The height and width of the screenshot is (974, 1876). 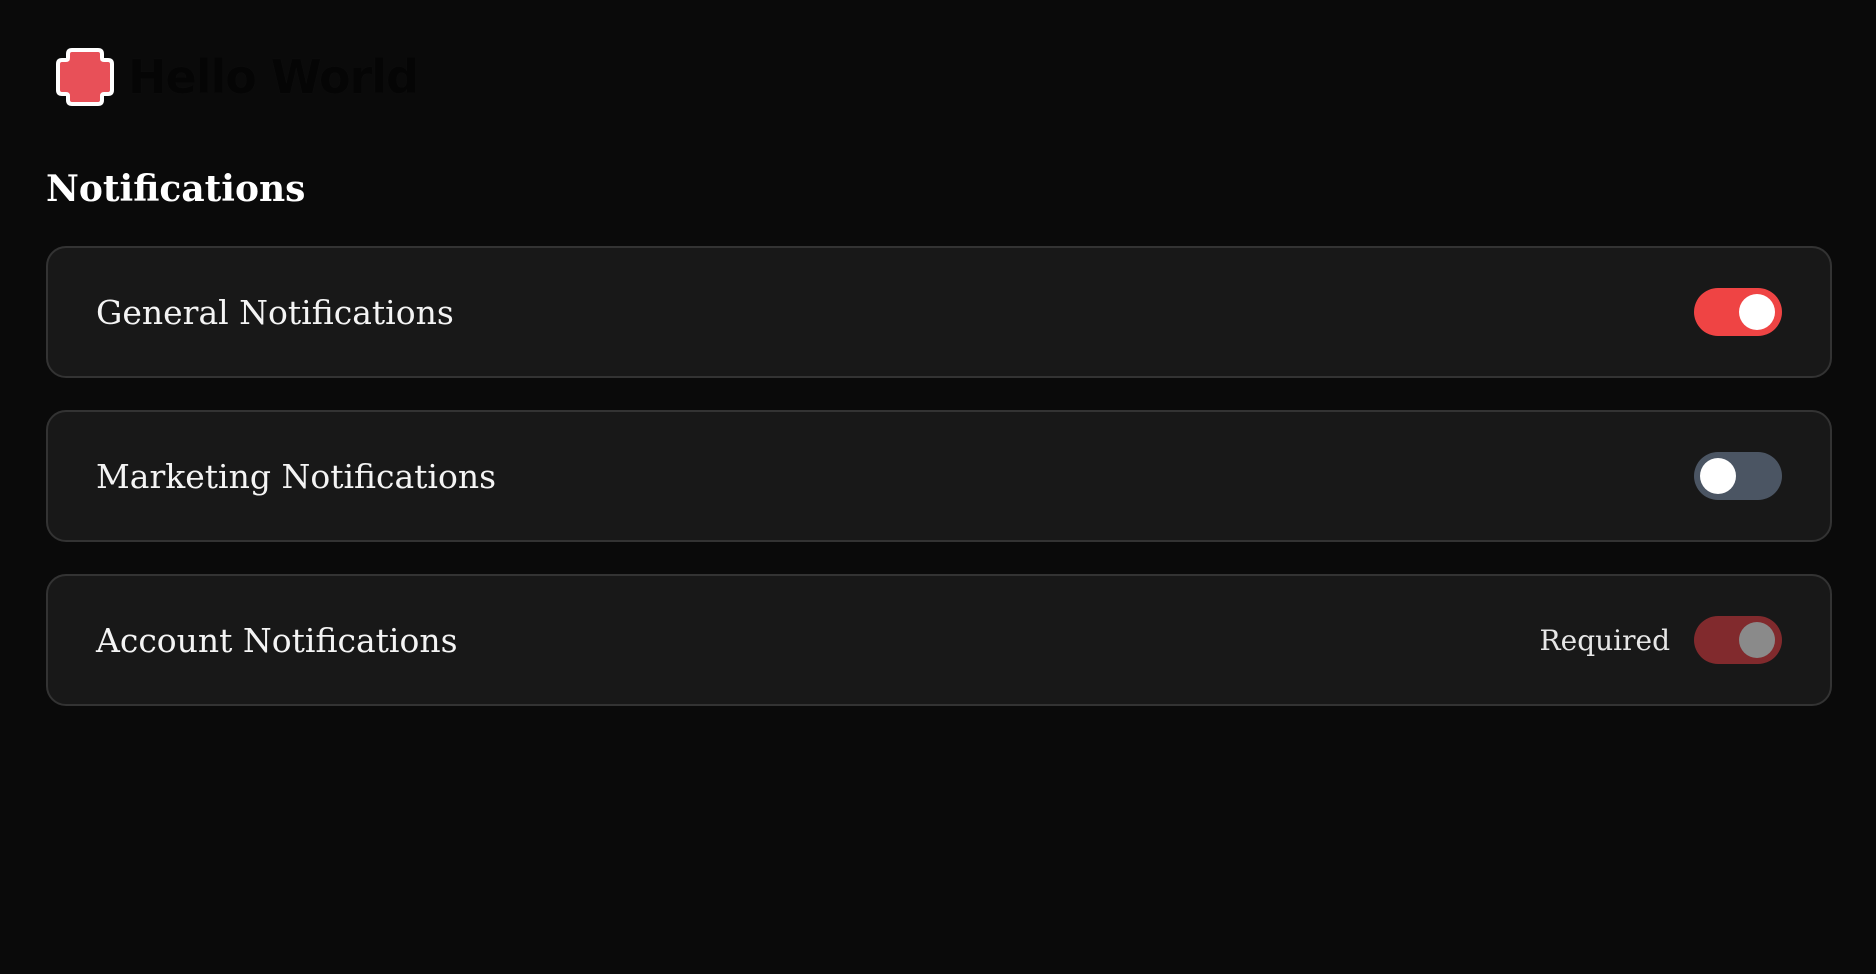 I want to click on account-notifications-toggle, so click(x=1738, y=640).